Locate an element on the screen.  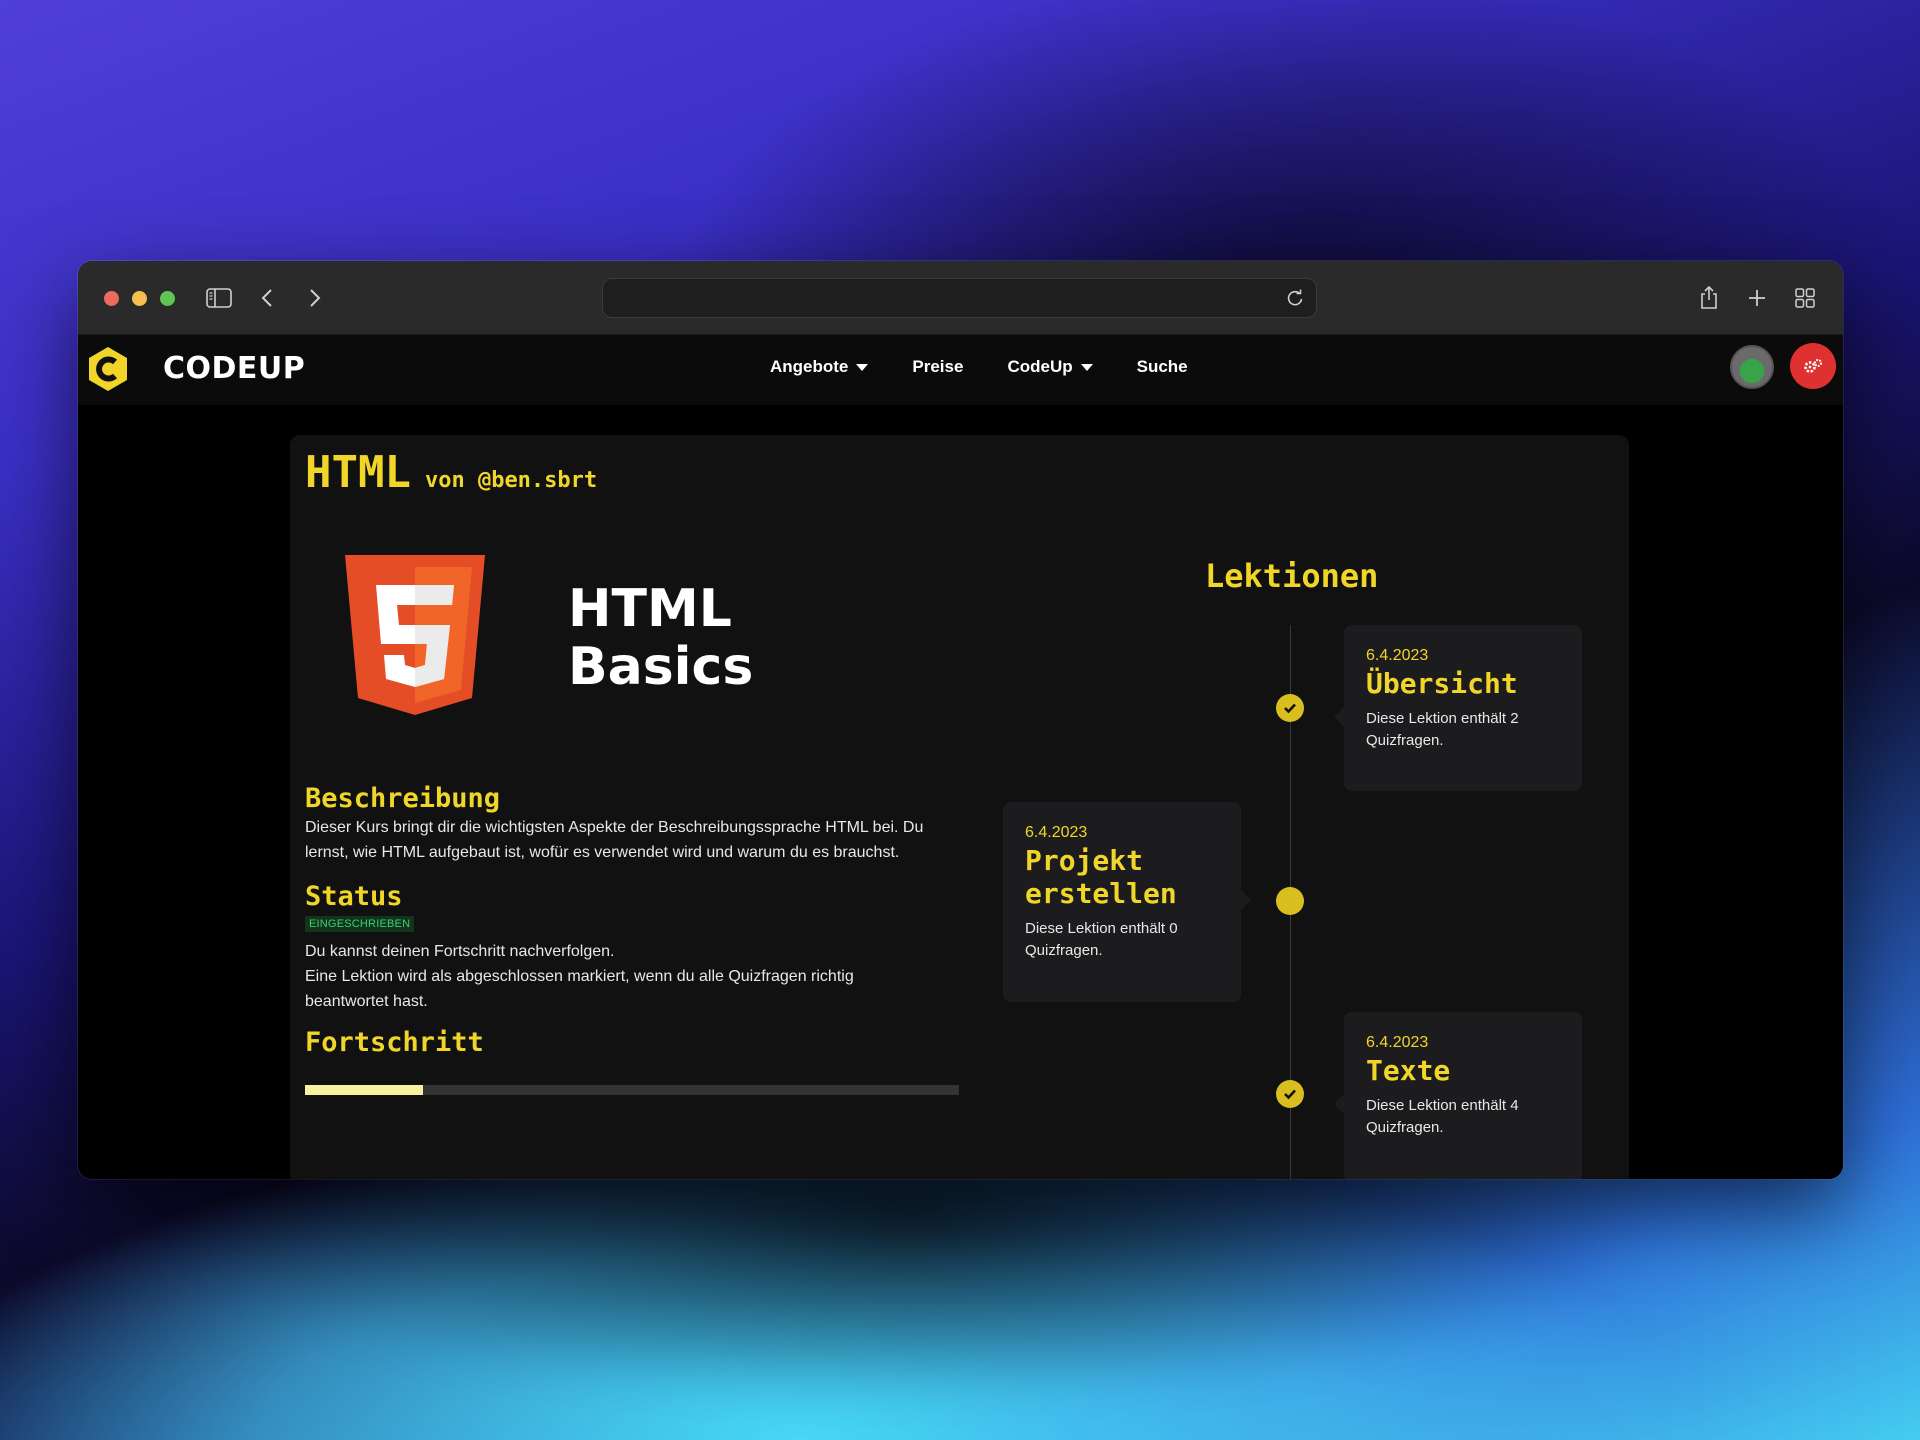
browser-toolbar is located at coordinates (960, 298).